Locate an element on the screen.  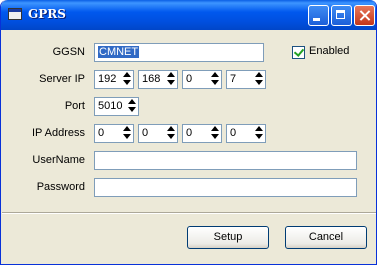
port-value: 5010 is located at coordinates (110, 106).